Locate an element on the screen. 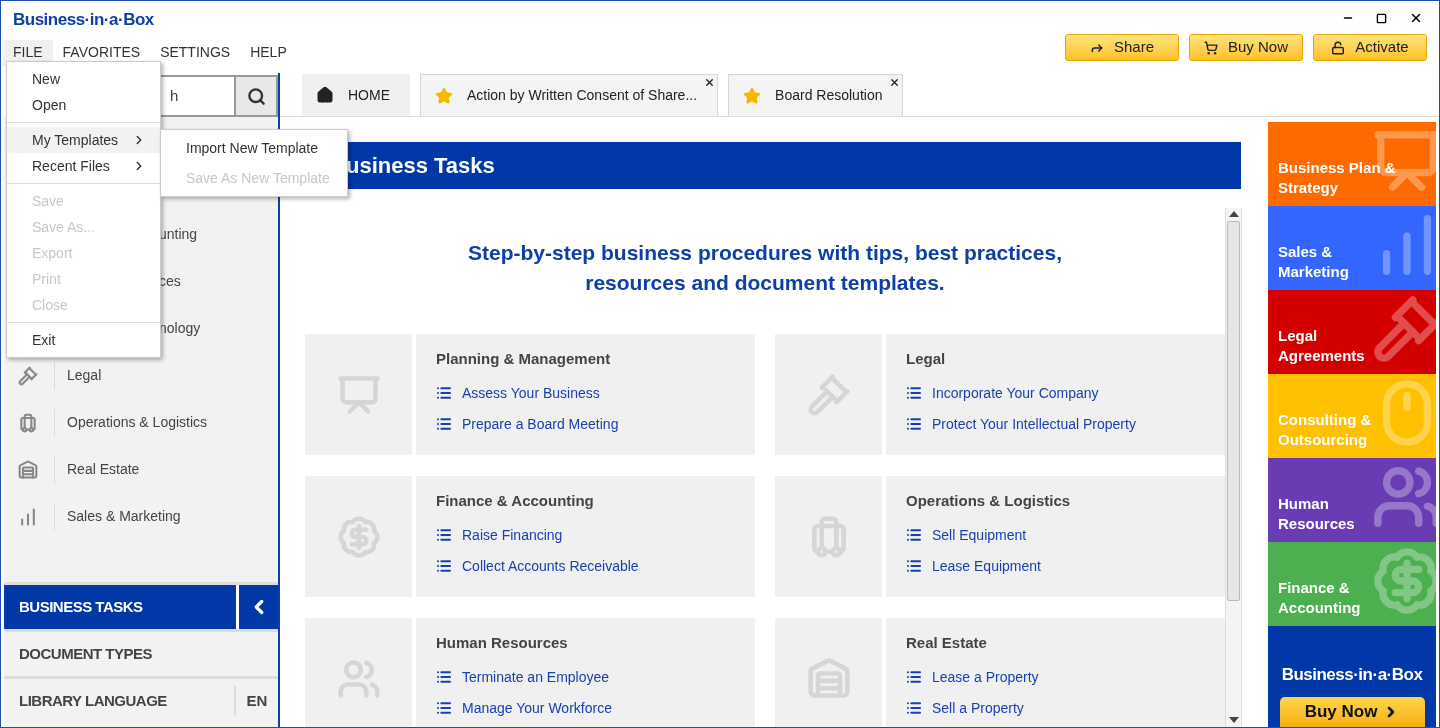 The image size is (1440, 728). category-label: Human Resources is located at coordinates (1317, 514).